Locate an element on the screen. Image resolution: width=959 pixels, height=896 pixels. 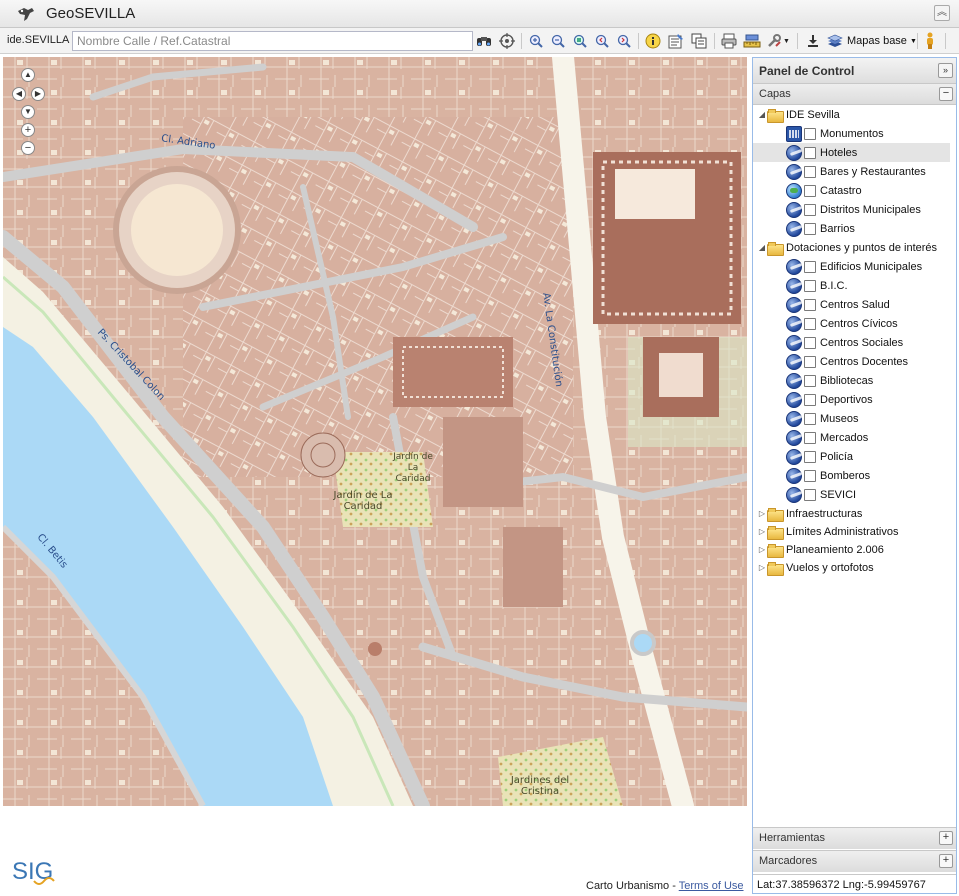
tree-layer: Policía is located at coordinates (851, 456).